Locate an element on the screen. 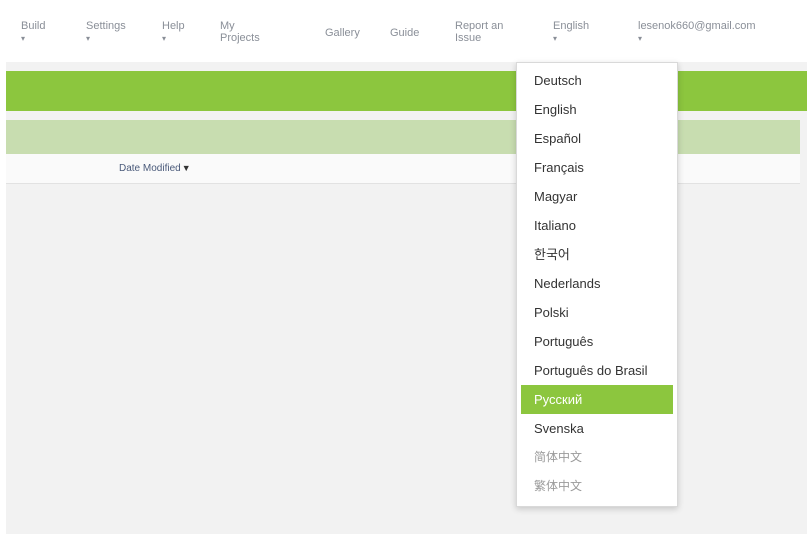 The image size is (807, 534). nav-language: English ▾ is located at coordinates (571, 31).